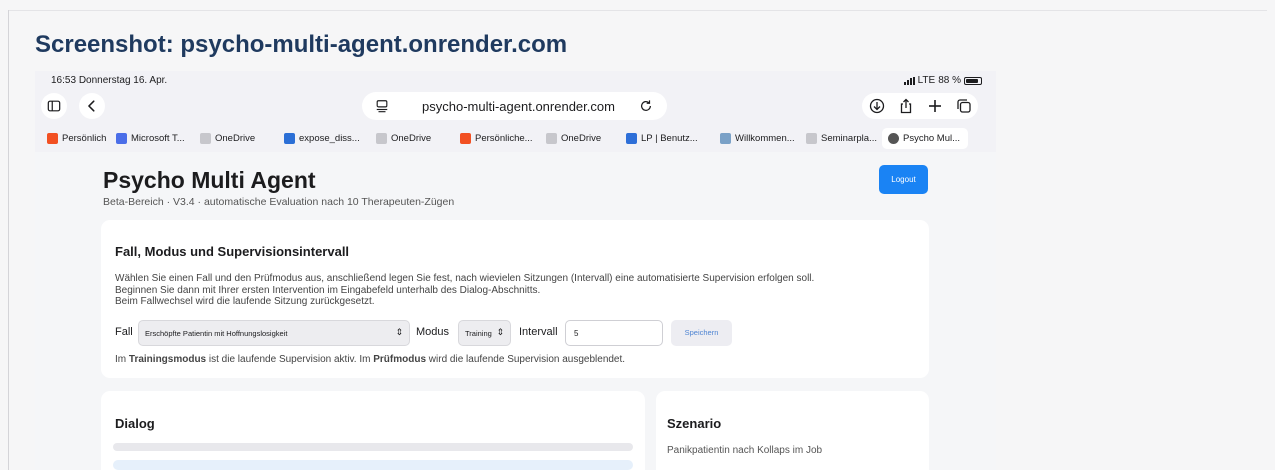  I want to click on share-icon, so click(906, 106).